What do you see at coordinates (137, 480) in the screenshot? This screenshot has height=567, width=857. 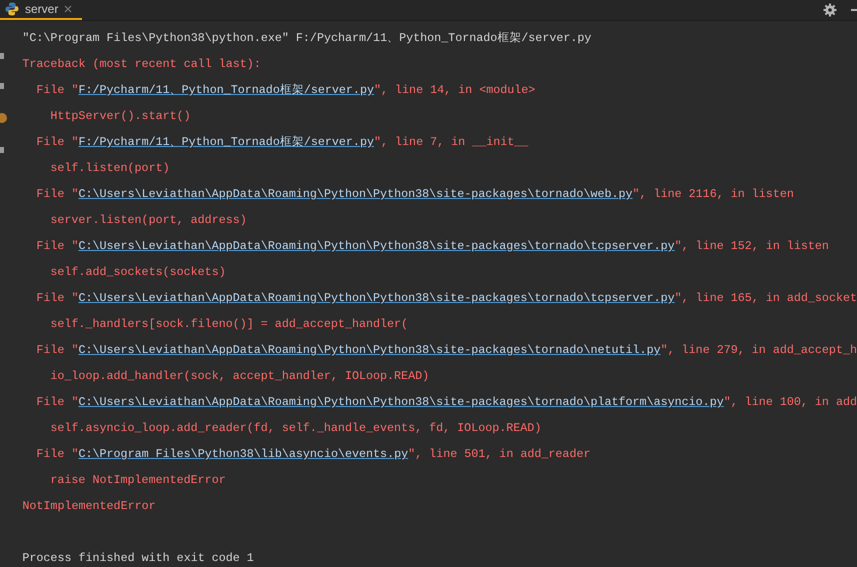 I see `code-line: raise NotImplementedError` at bounding box center [137, 480].